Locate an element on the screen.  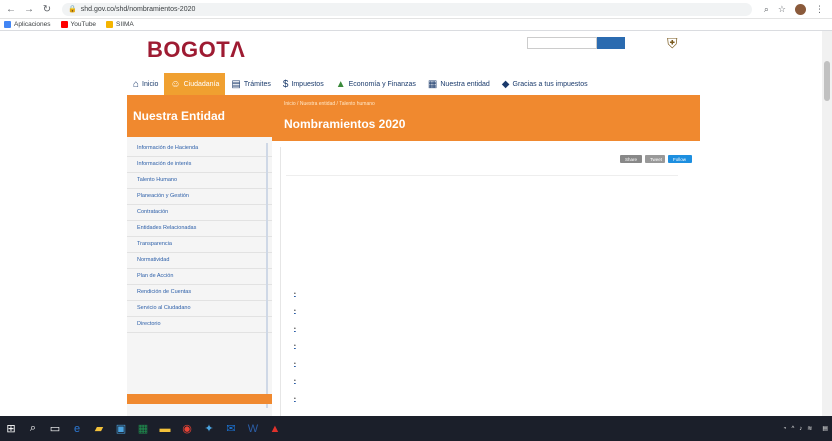
lock-icon: 🔒 is located at coordinates (72, 9).